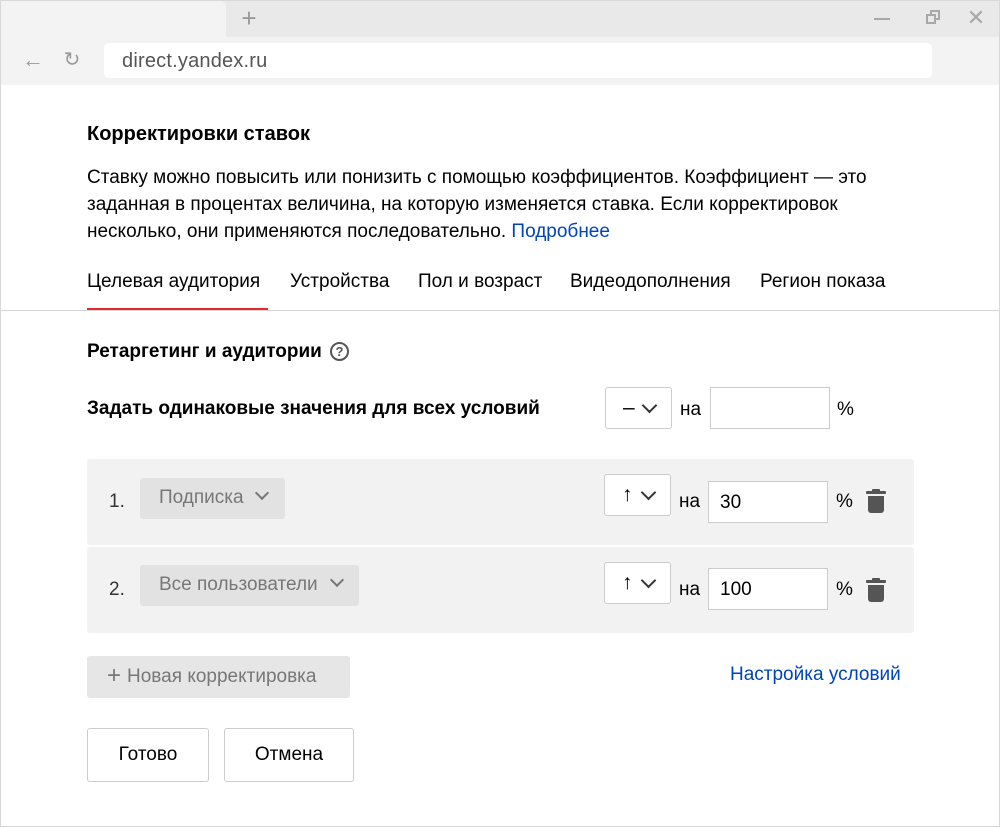 The width and height of the screenshot is (1000, 827). What do you see at coordinates (339, 291) in the screenshot?
I see `tab-devices: Устройства` at bounding box center [339, 291].